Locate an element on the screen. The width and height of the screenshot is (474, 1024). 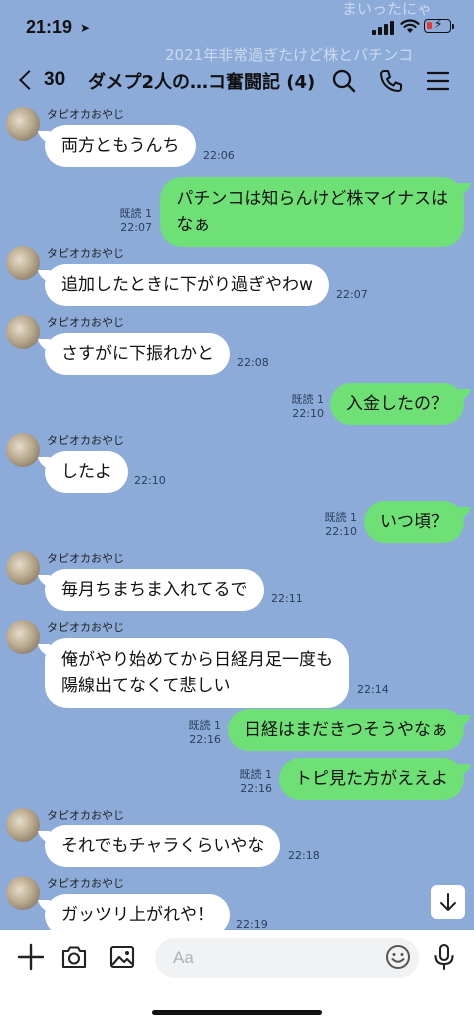
mic-icon is located at coordinates (444, 957).